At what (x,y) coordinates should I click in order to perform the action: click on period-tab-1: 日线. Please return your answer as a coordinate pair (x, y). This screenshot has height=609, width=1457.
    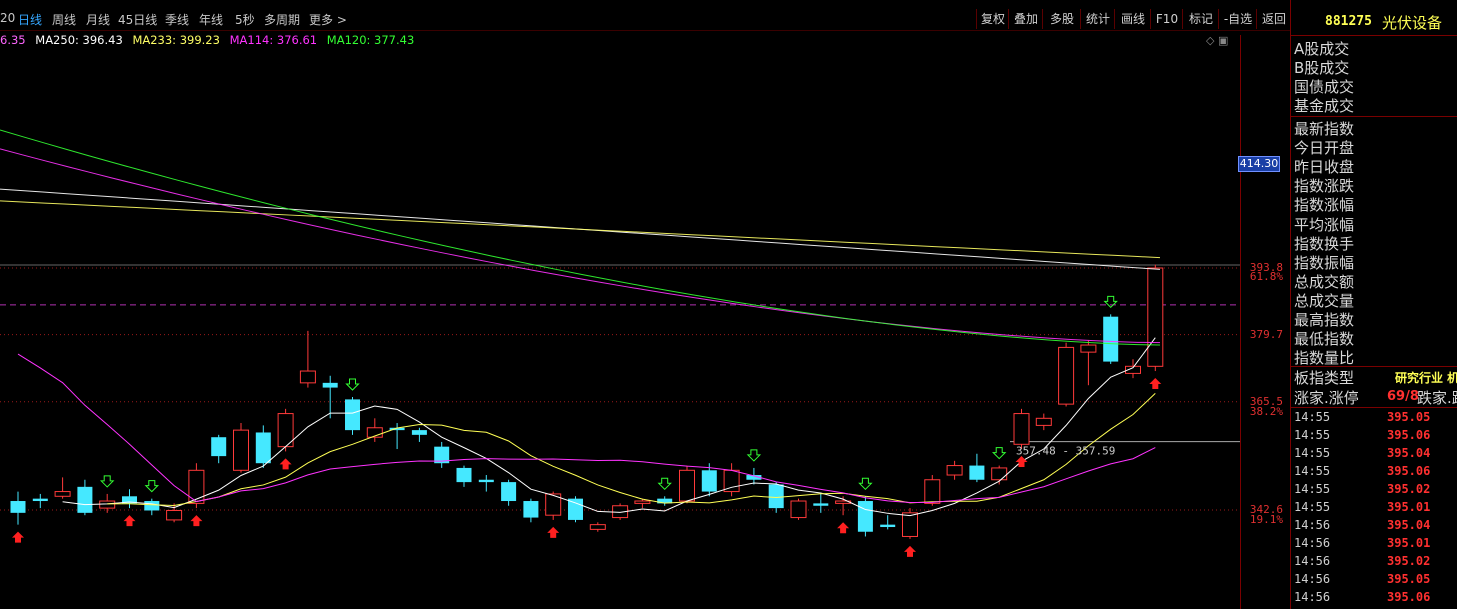
    Looking at the image, I should click on (30, 19).